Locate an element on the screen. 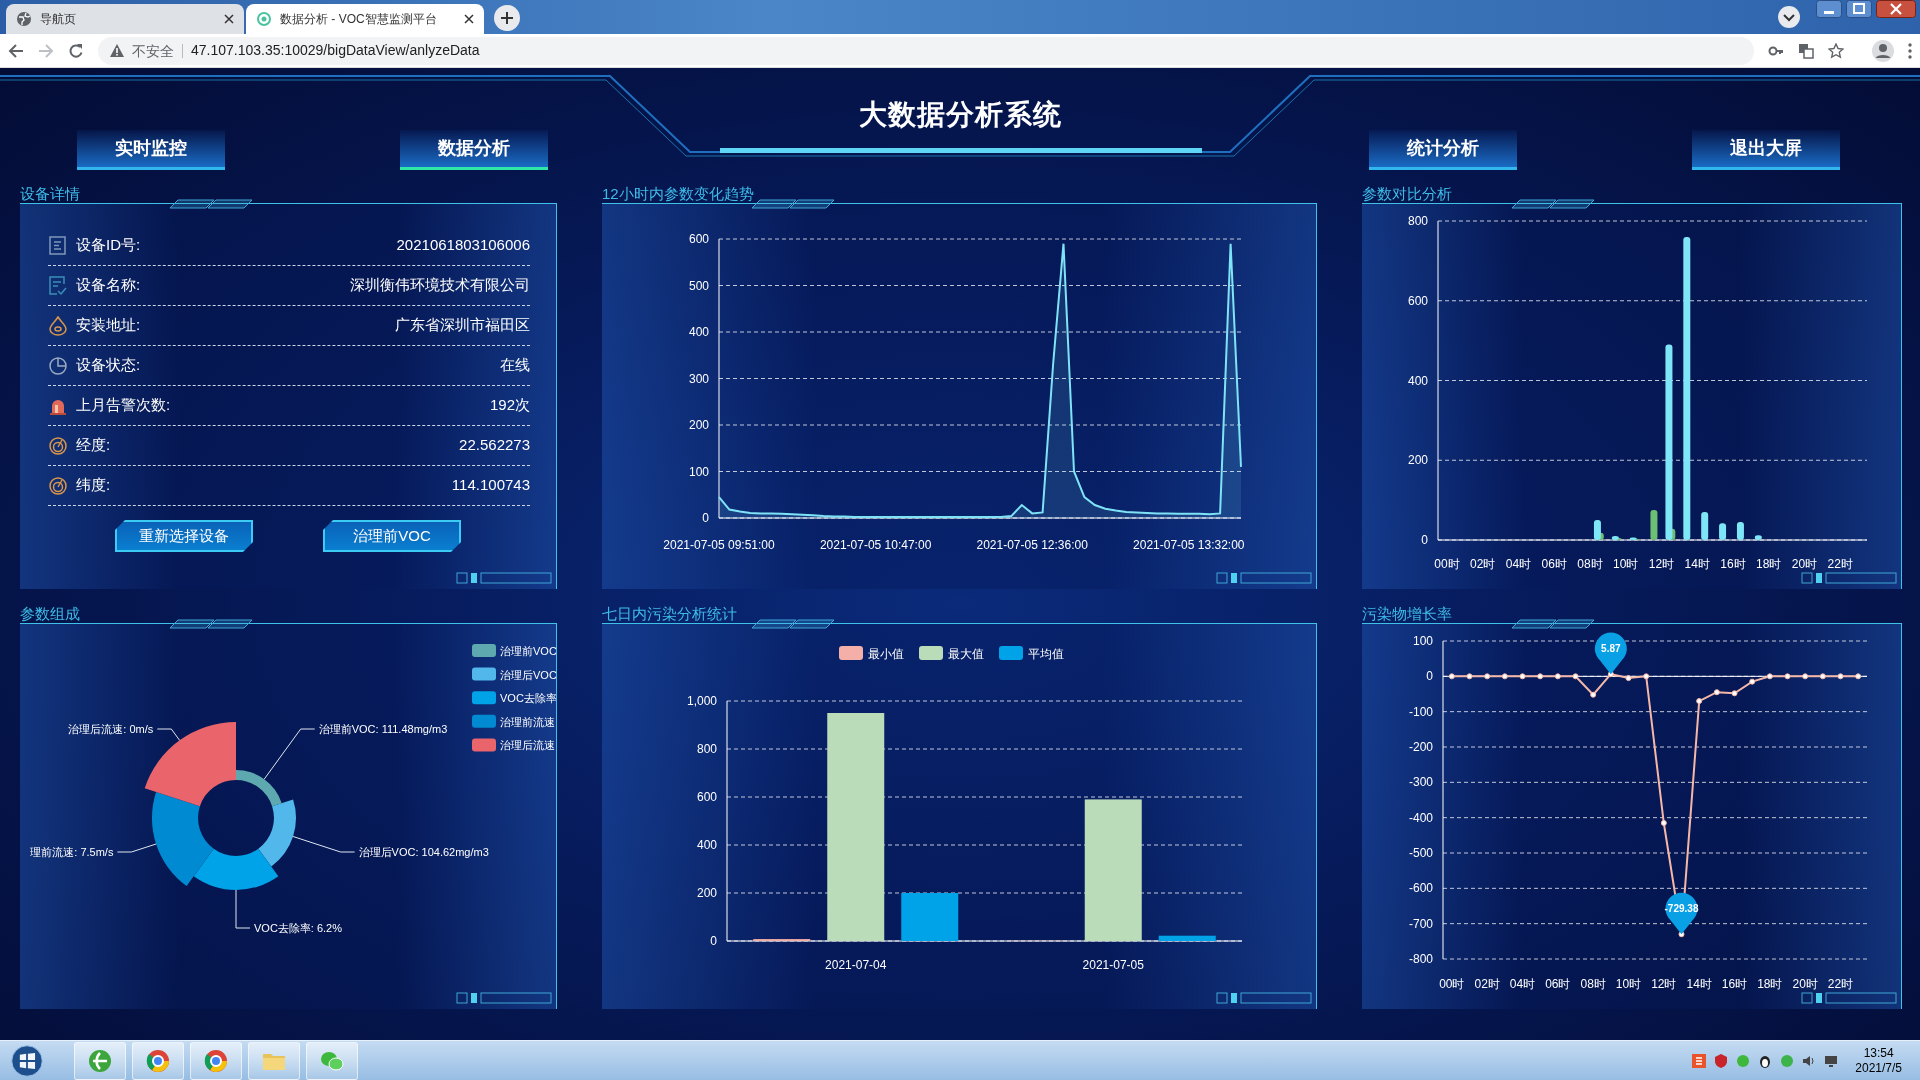 This screenshot has height=1080, width=1920. panel-title: 七日内污染分析统计 is located at coordinates (670, 614).